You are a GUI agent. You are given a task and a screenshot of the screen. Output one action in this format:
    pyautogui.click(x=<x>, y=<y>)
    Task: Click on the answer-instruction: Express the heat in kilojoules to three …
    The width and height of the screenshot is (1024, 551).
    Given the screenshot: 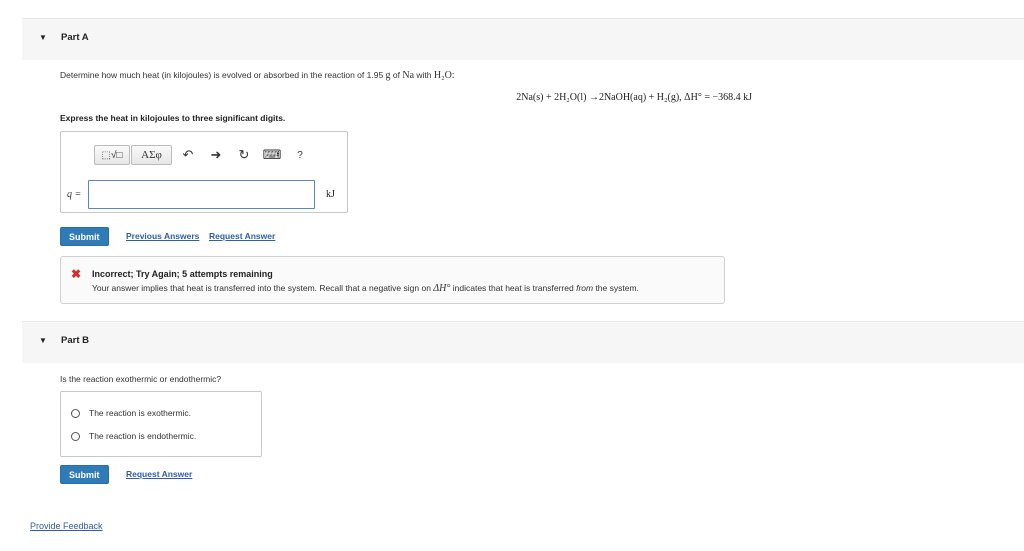 What is the action you would take?
    pyautogui.click(x=173, y=118)
    